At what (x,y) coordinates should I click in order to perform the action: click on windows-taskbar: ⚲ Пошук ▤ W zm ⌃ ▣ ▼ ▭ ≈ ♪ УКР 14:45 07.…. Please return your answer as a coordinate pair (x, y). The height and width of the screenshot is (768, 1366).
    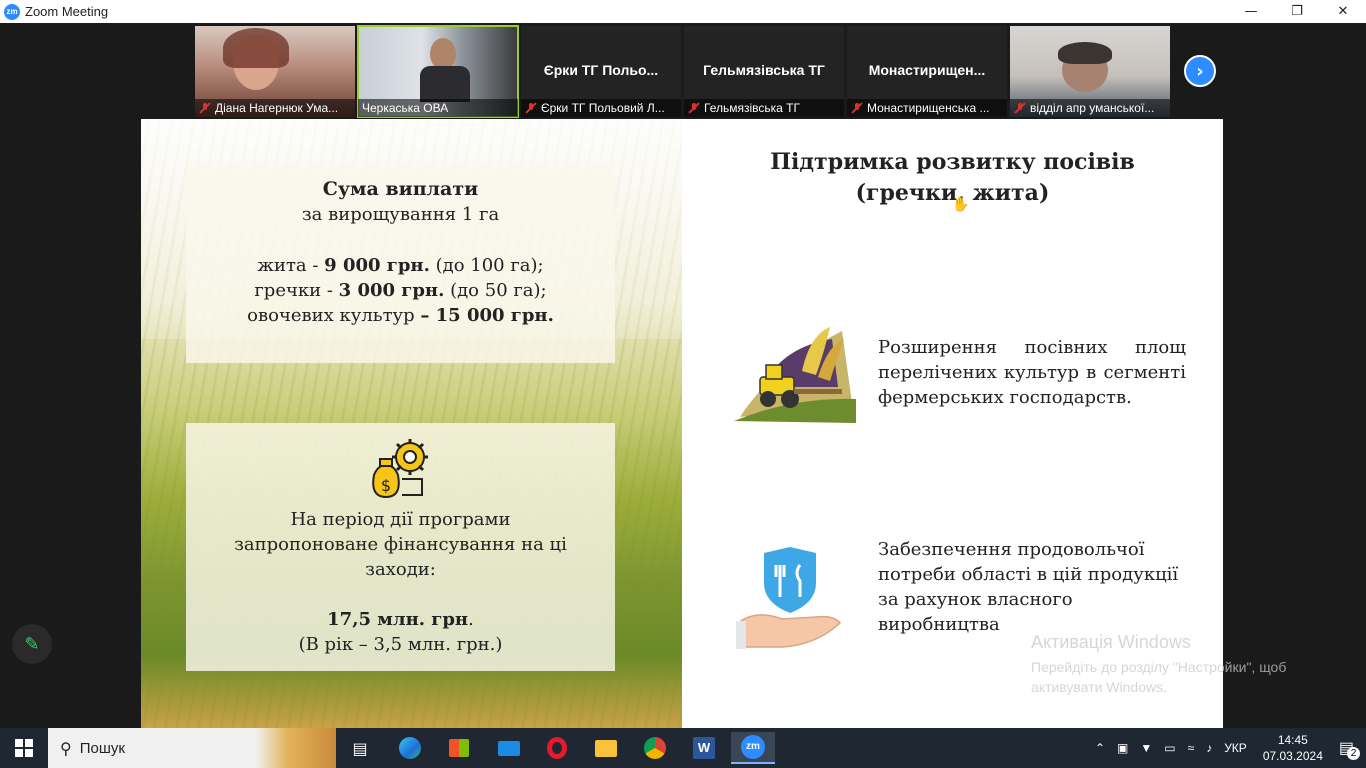
    Looking at the image, I should click on (683, 748).